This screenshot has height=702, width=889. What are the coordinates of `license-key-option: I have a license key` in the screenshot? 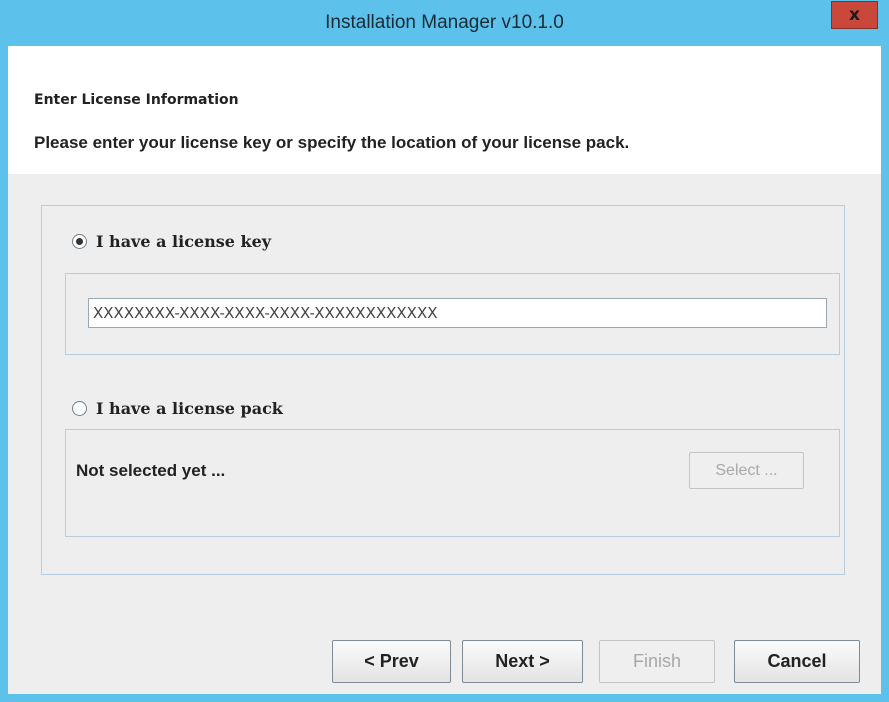 It's located at (171, 241).